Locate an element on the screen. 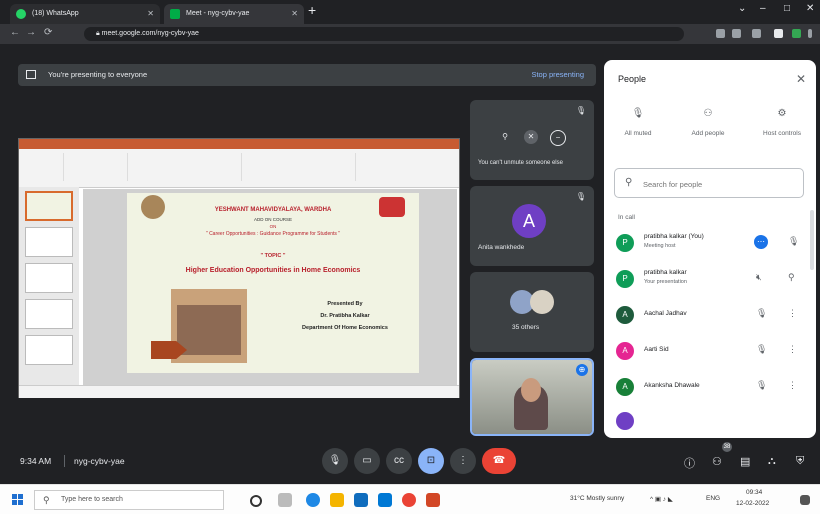 This screenshot has width=820, height=514. stop-presenting-button: Stop presenting is located at coordinates (557, 75).